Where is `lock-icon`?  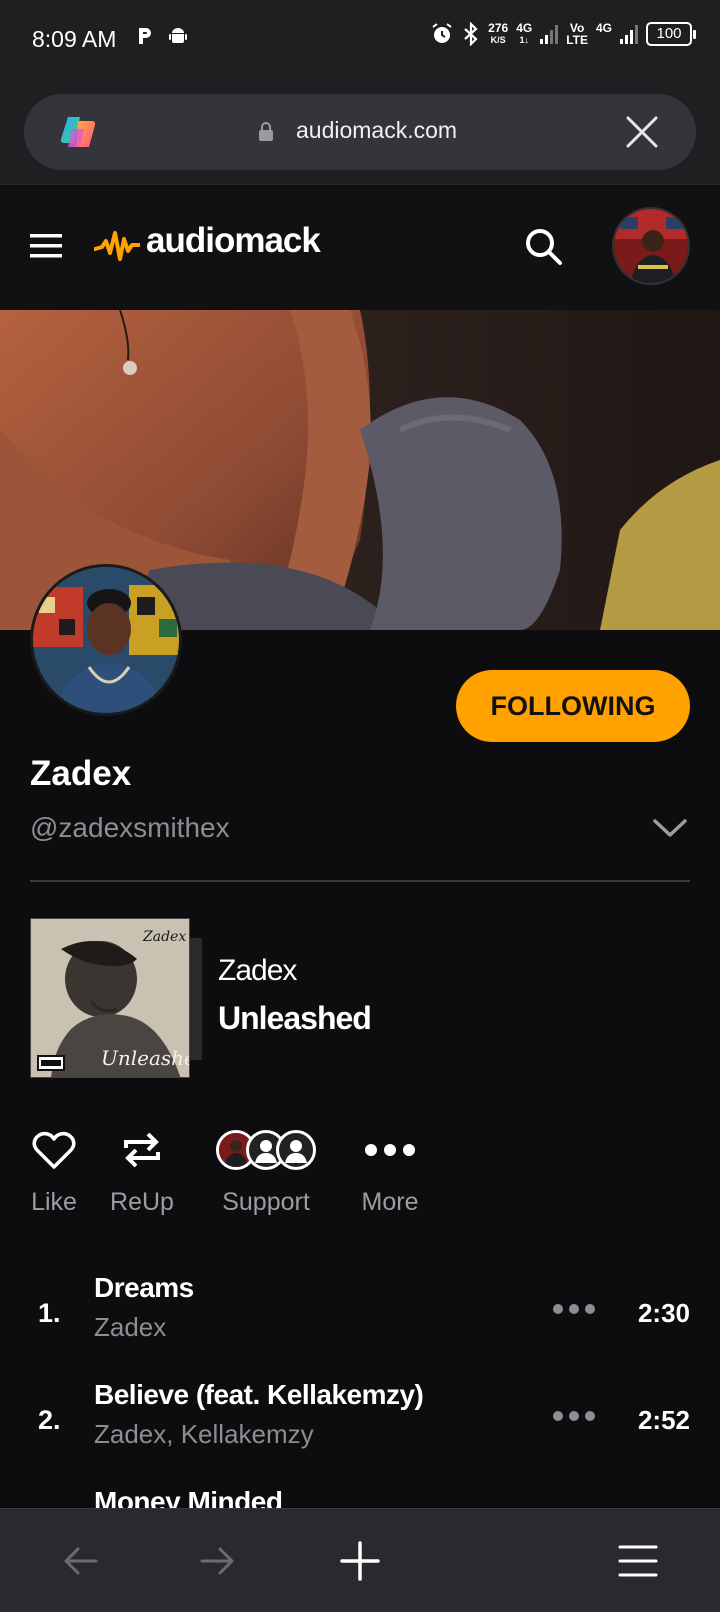 lock-icon is located at coordinates (266, 131).